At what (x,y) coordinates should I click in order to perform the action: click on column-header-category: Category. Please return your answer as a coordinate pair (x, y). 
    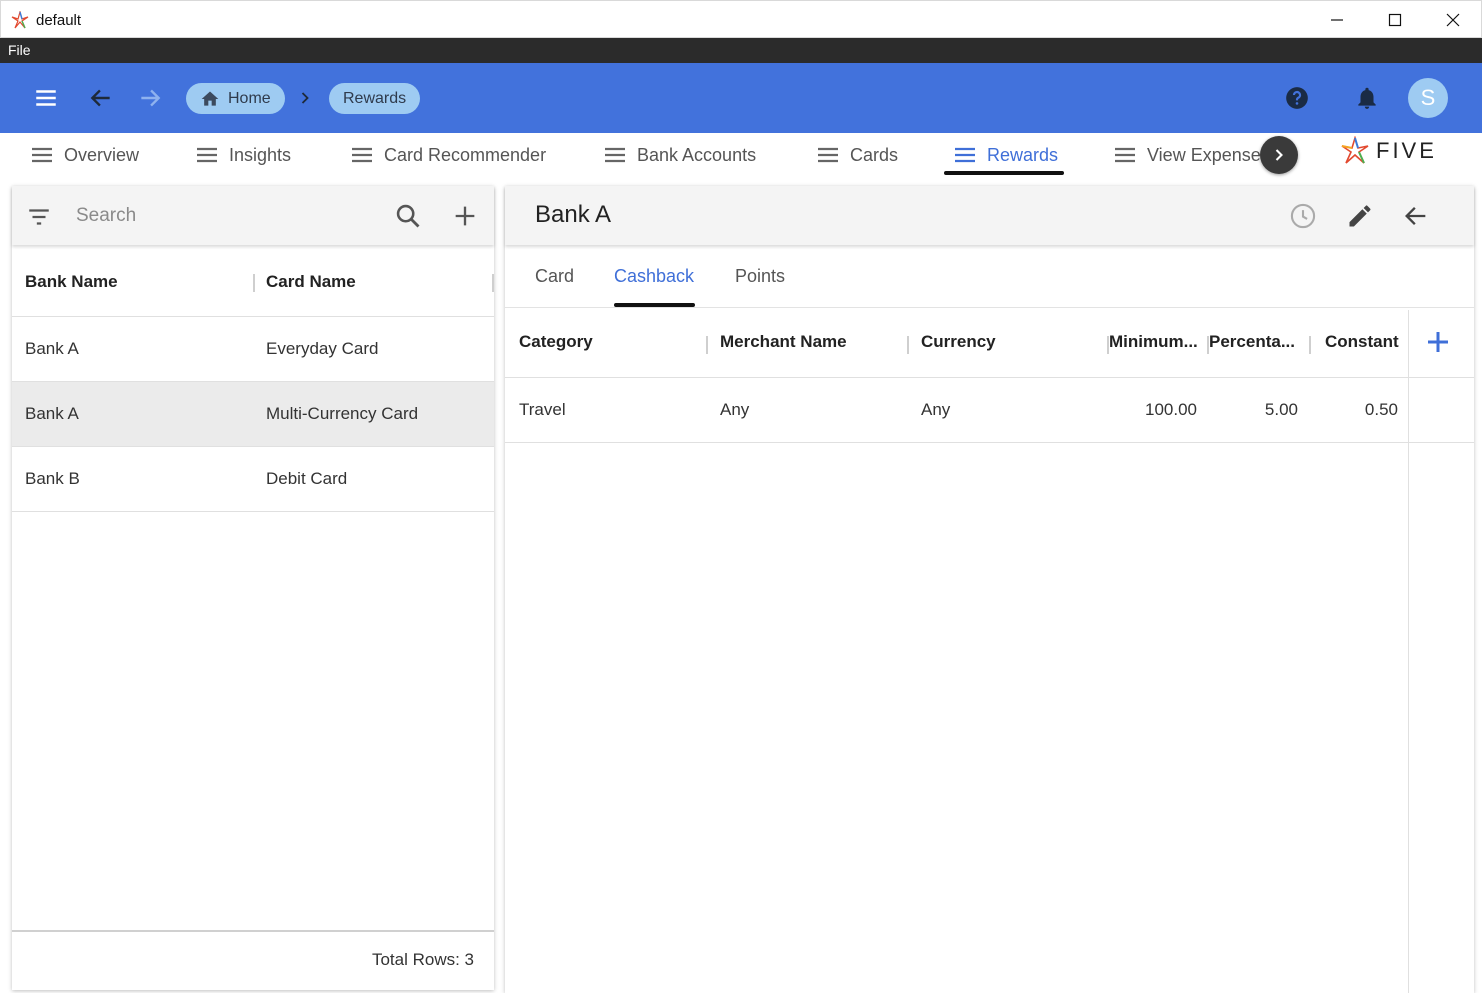
    Looking at the image, I should click on (556, 342).